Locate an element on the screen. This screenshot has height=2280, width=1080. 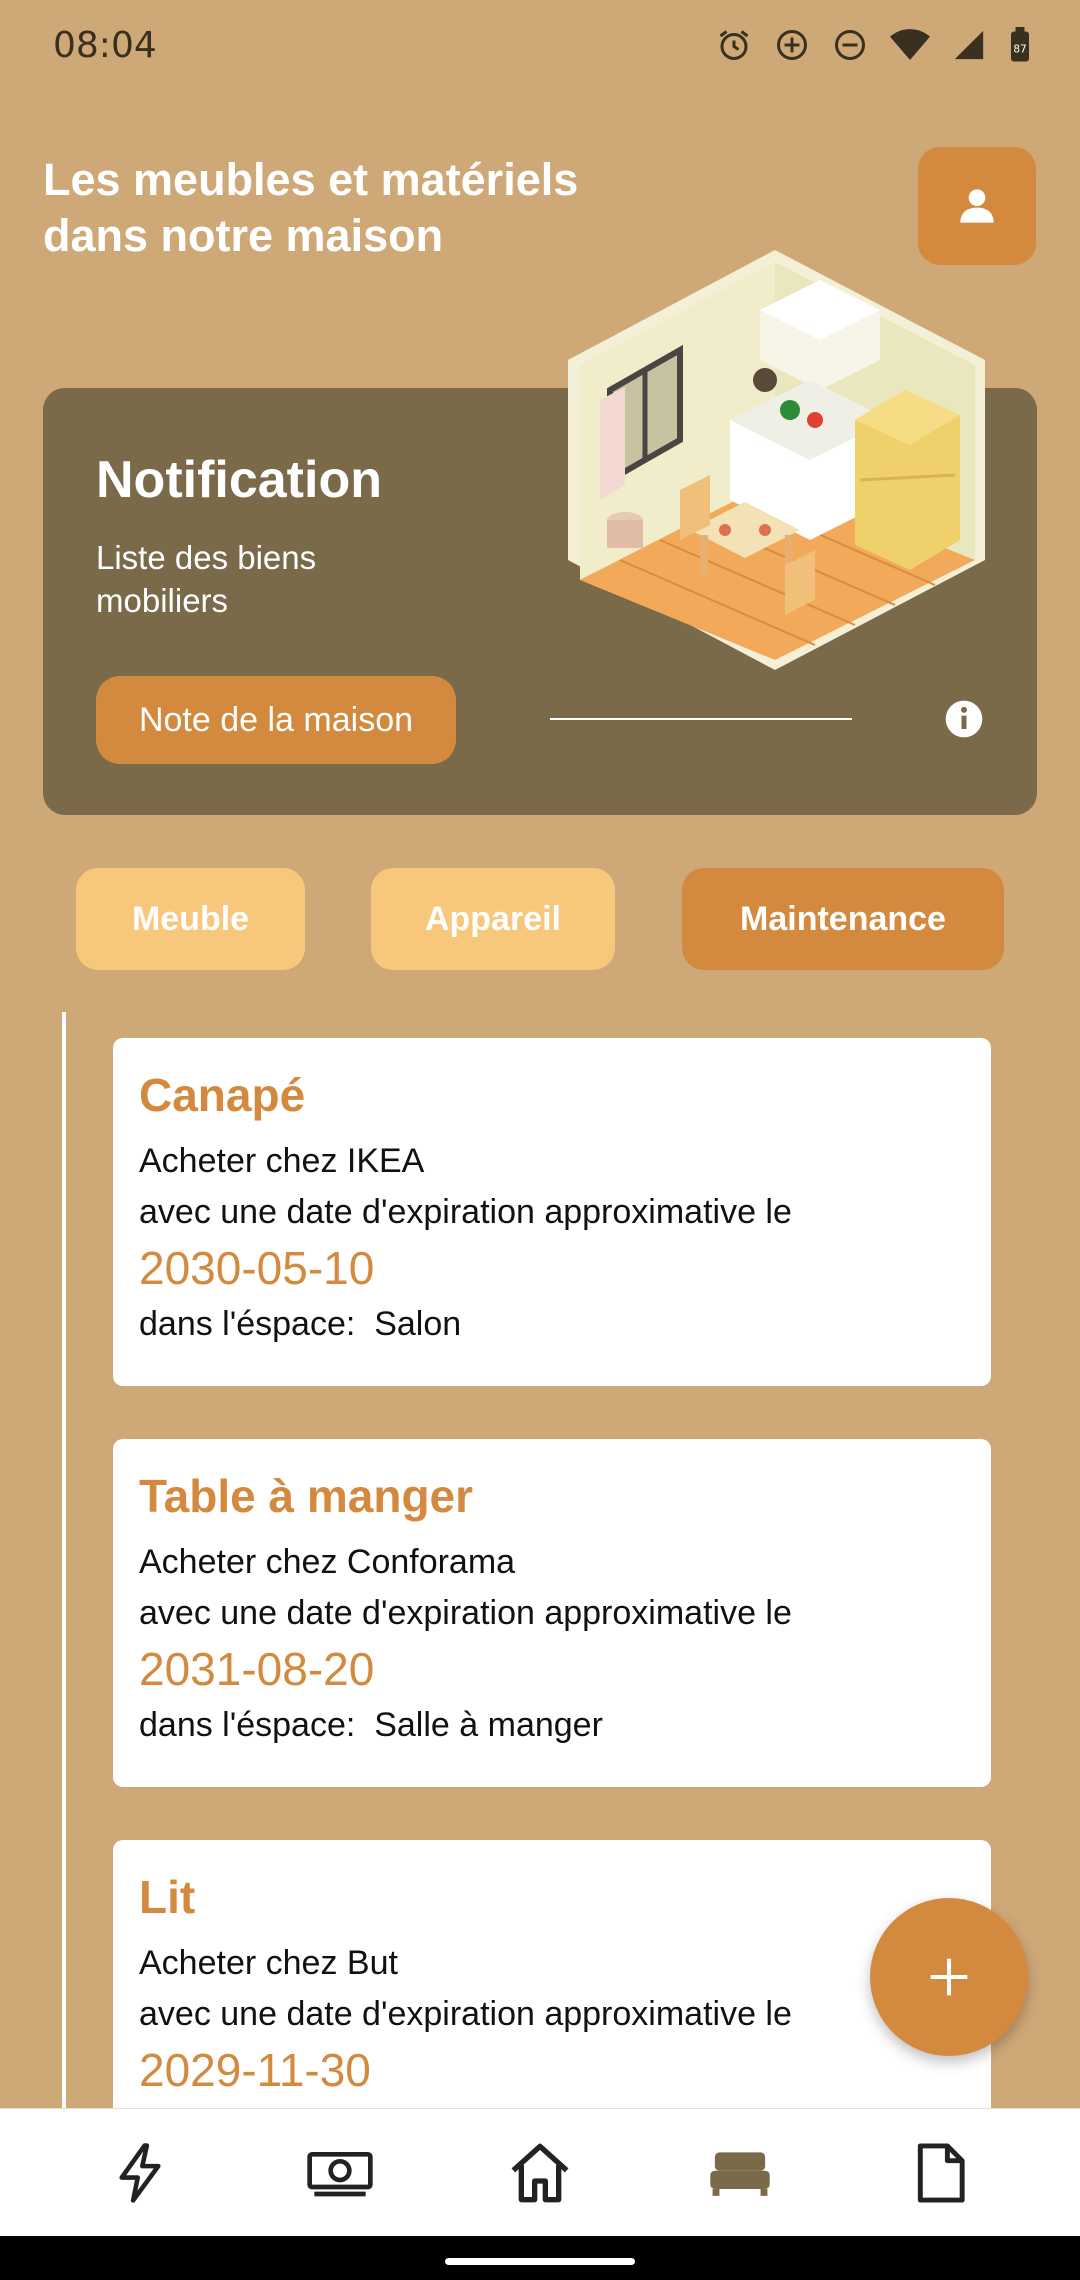
notification-title: Notification is located at coordinates (239, 480).